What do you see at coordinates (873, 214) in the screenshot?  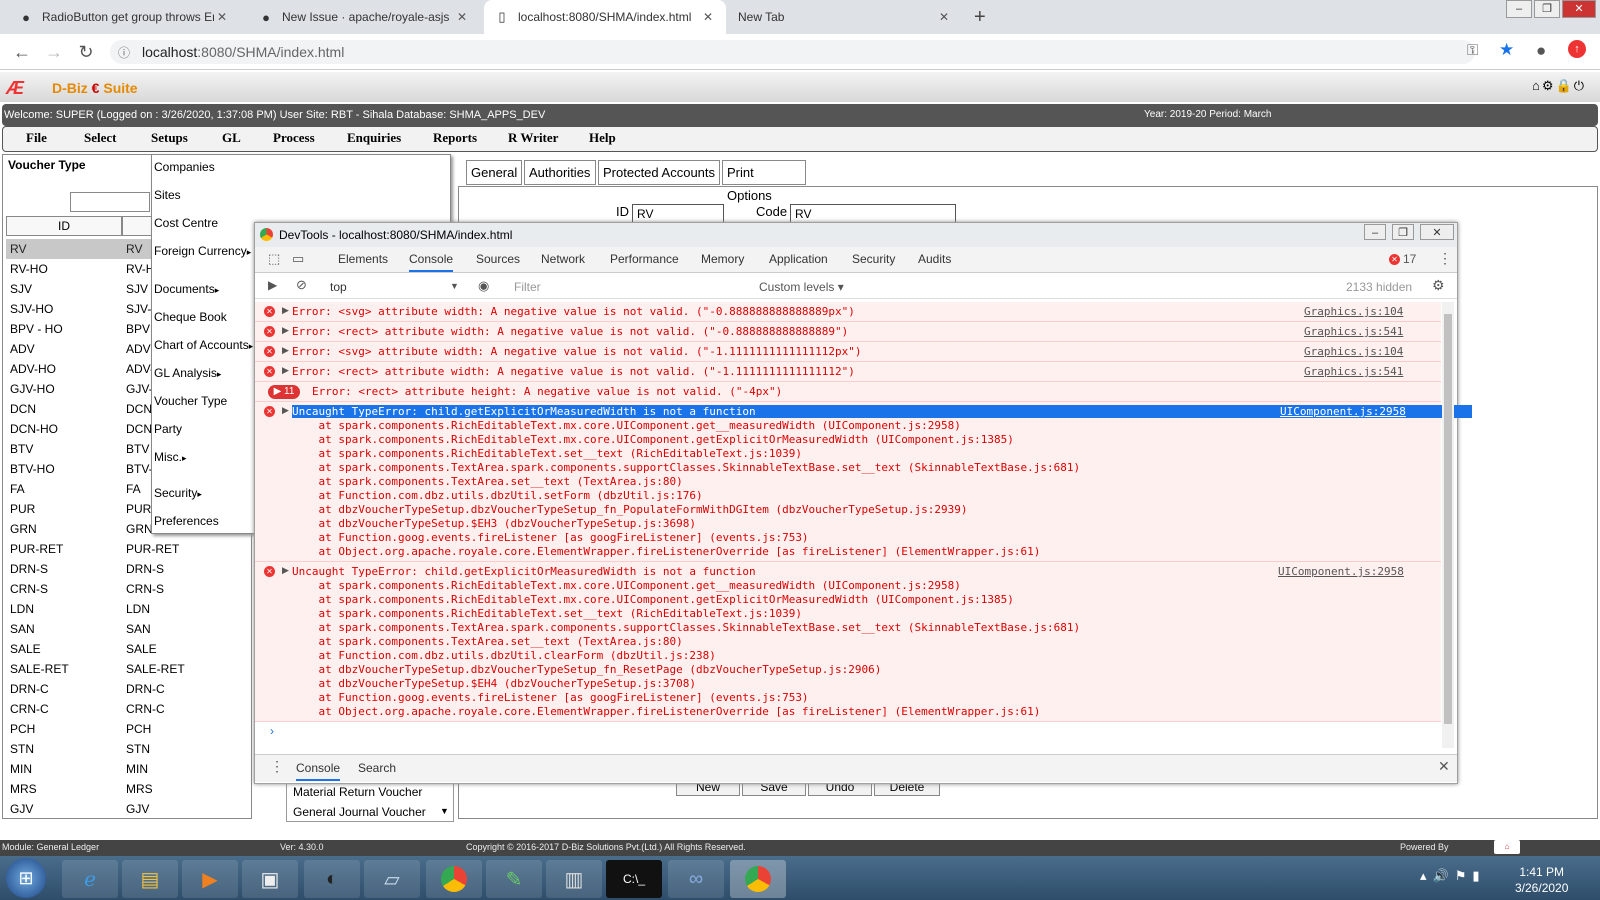 I see `code-field: RV` at bounding box center [873, 214].